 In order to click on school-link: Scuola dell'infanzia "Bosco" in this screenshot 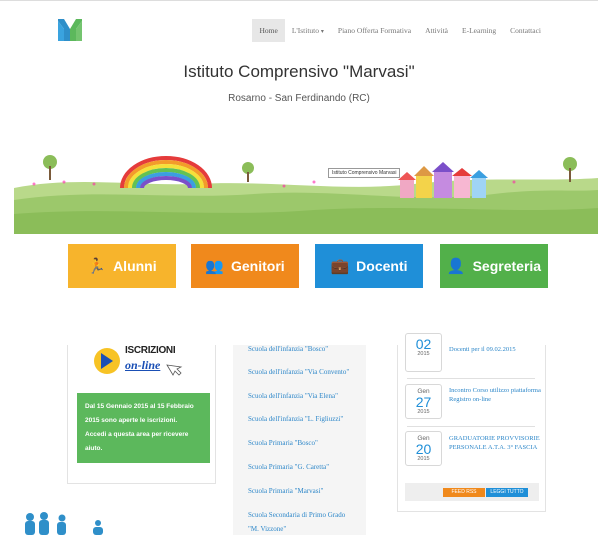, I will do `click(288, 349)`.